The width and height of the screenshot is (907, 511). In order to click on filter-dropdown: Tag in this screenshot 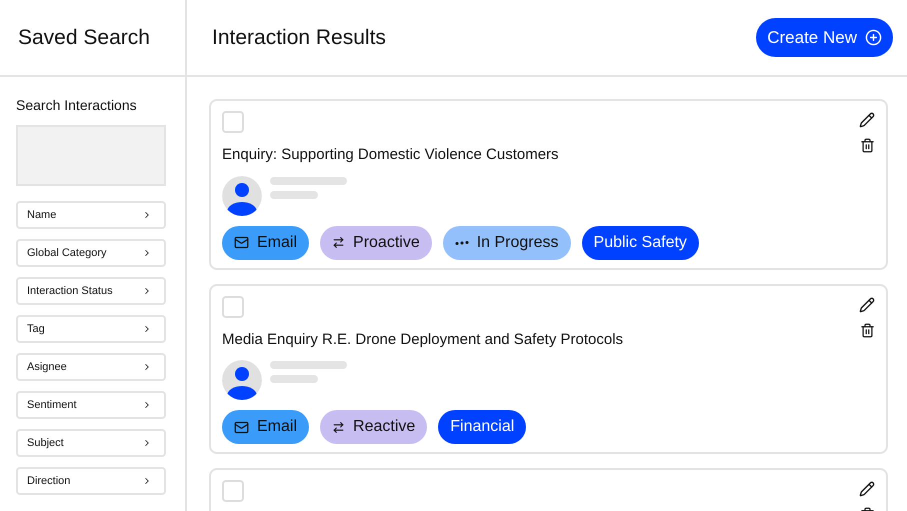, I will do `click(91, 329)`.